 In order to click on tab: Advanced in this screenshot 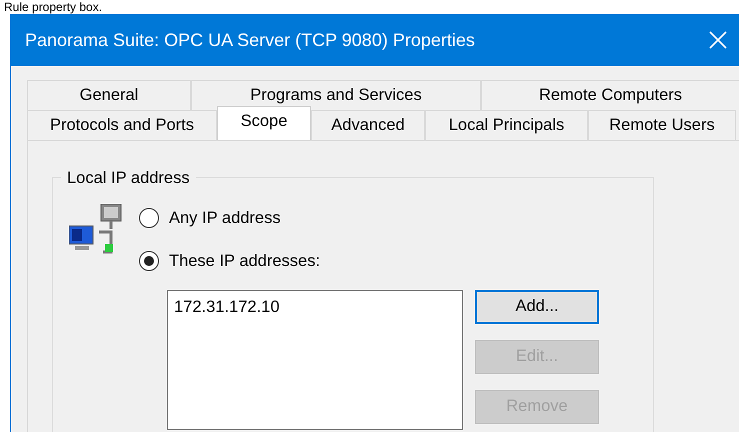, I will do `click(368, 125)`.